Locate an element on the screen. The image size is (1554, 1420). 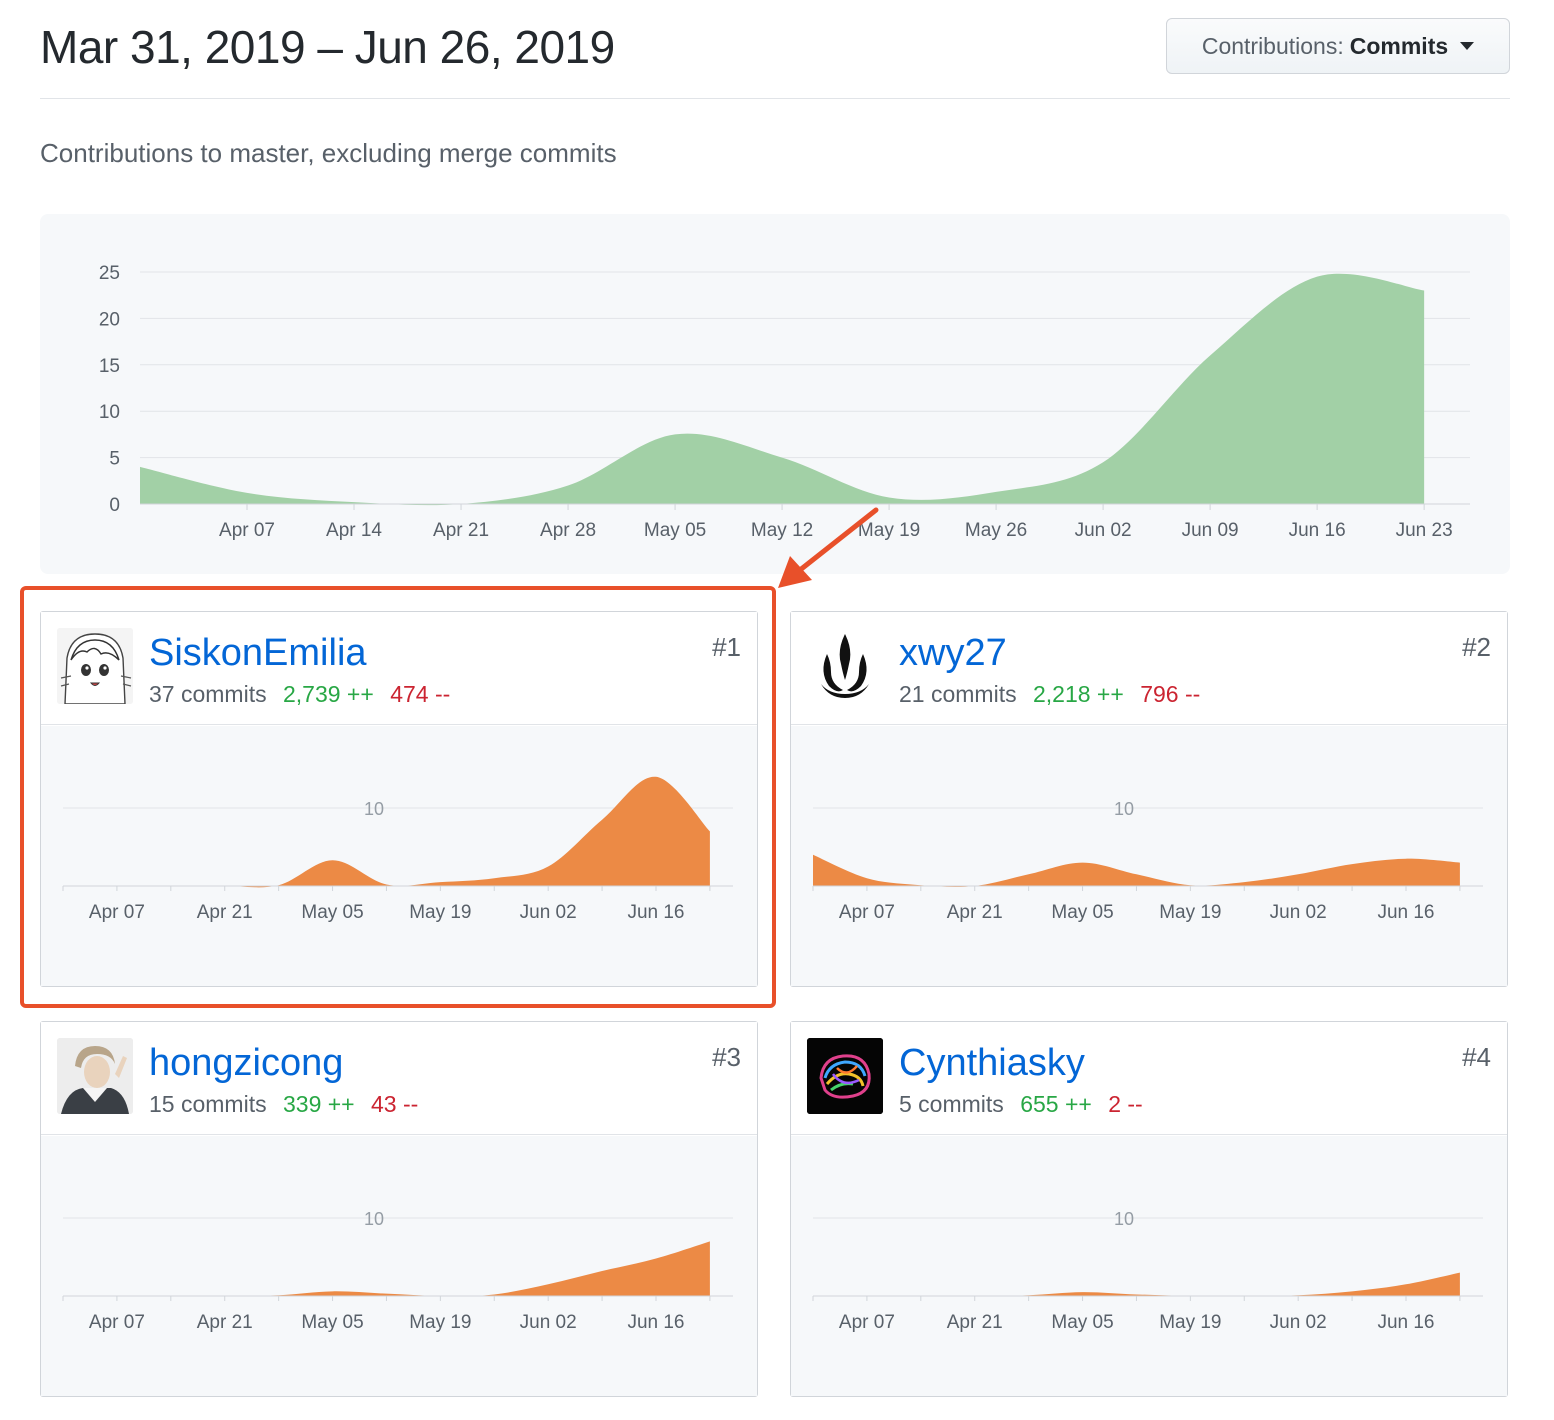
select-prefix: Contributions: is located at coordinates (1272, 45).